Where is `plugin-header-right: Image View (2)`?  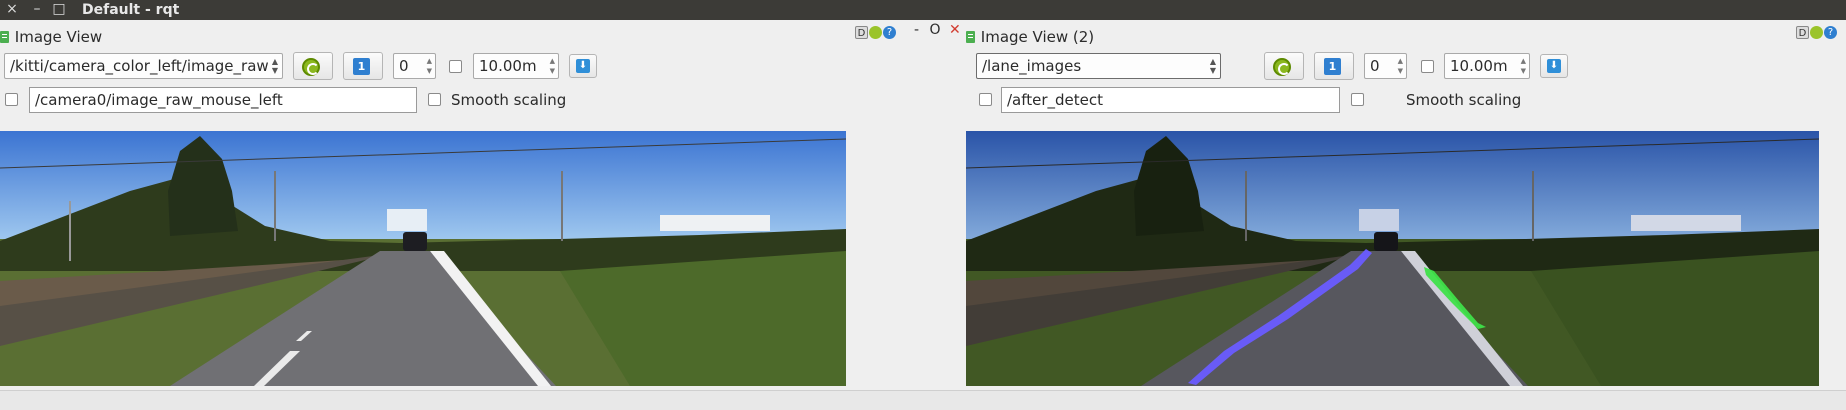
plugin-header-right: Image View (2) is located at coordinates (1030, 37).